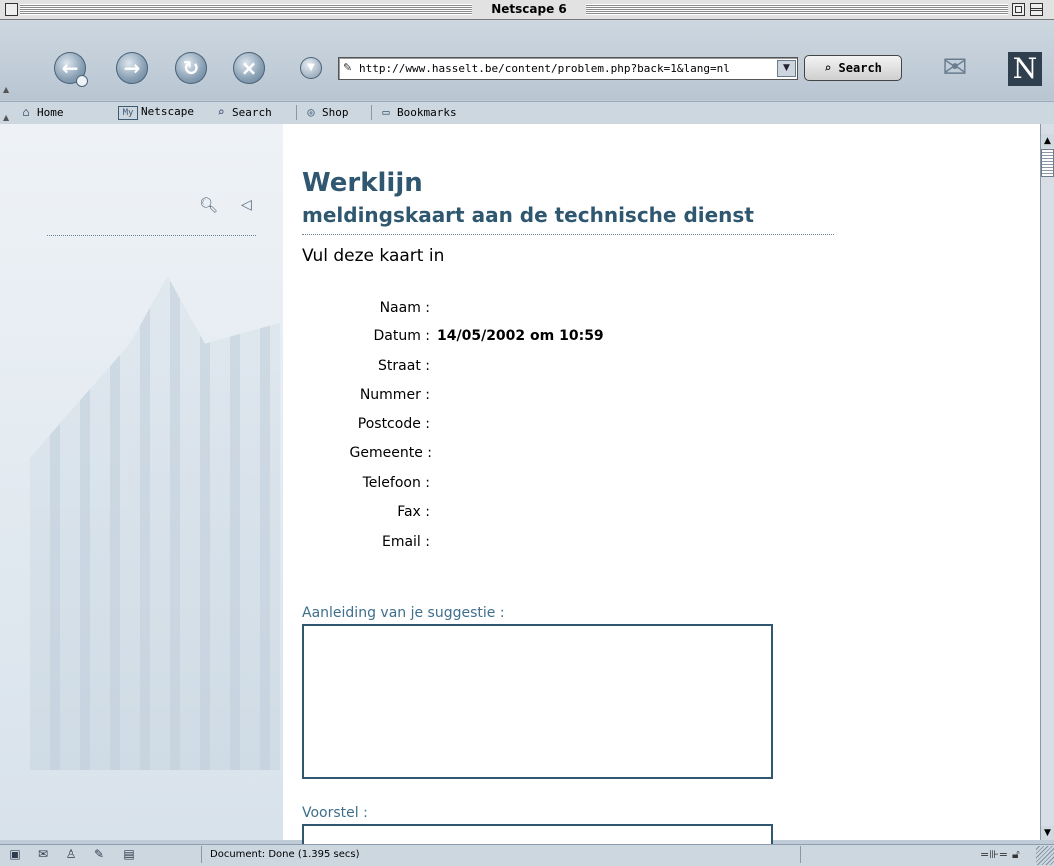  Describe the element at coordinates (252, 112) in the screenshot. I see `personal-item-label: Search` at that location.